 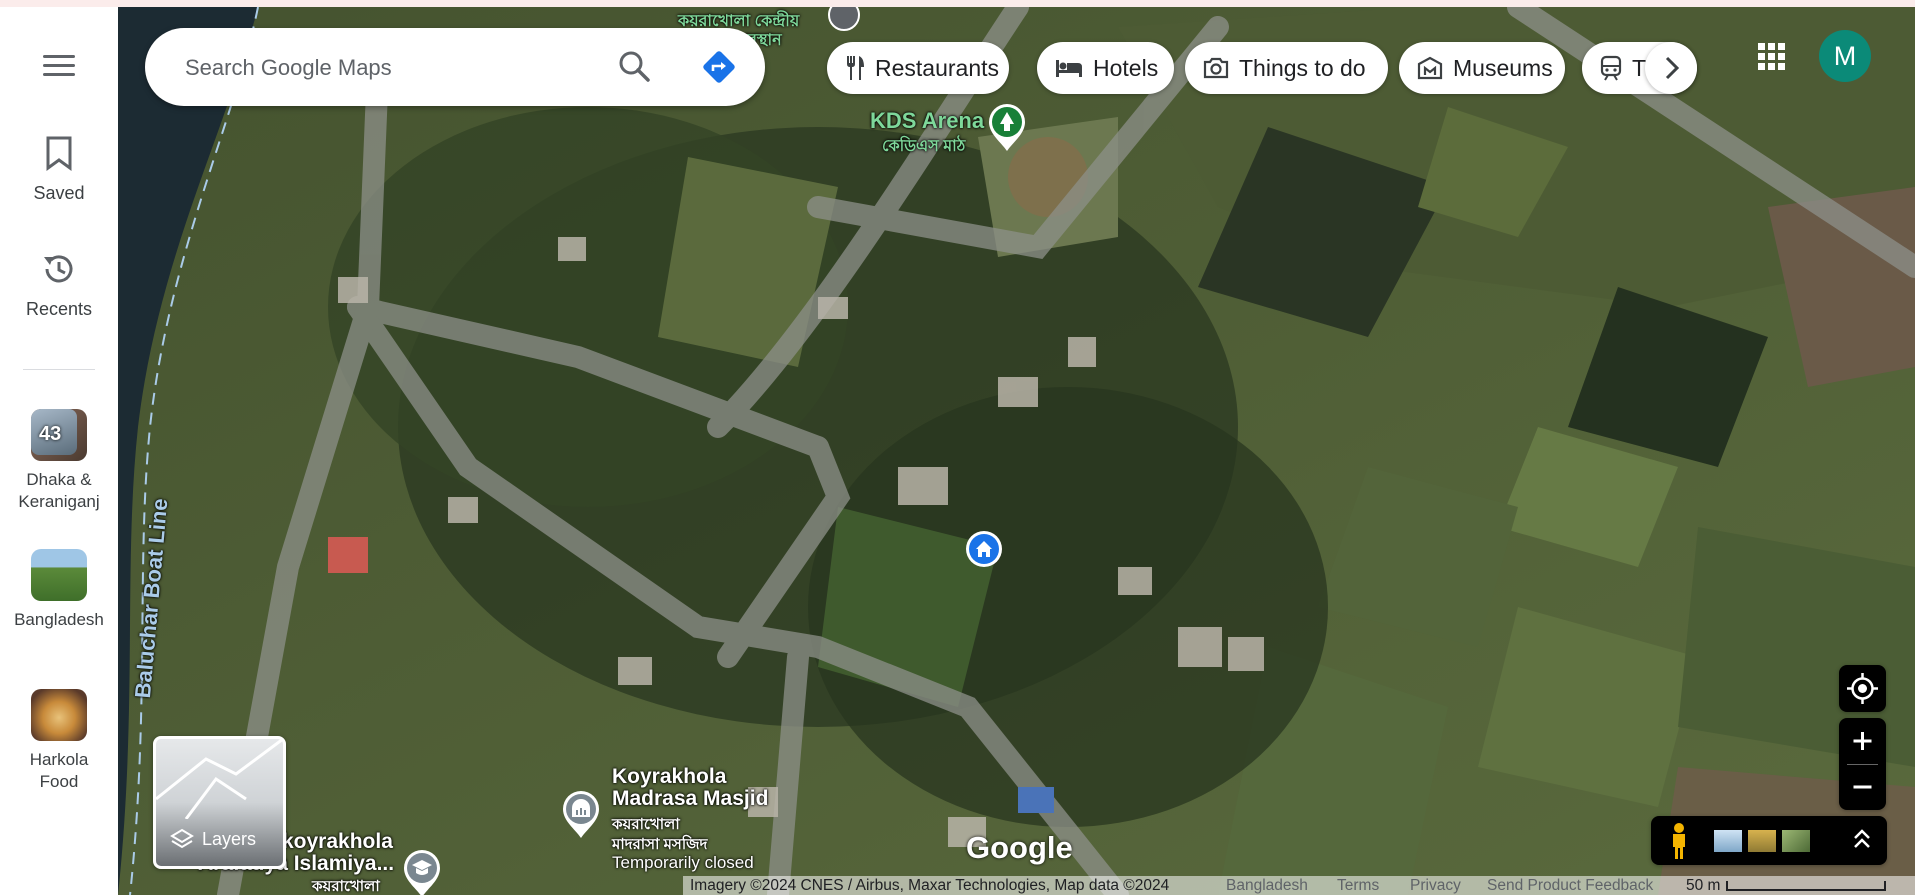 I want to click on google-watermark: Google, so click(x=1019, y=847).